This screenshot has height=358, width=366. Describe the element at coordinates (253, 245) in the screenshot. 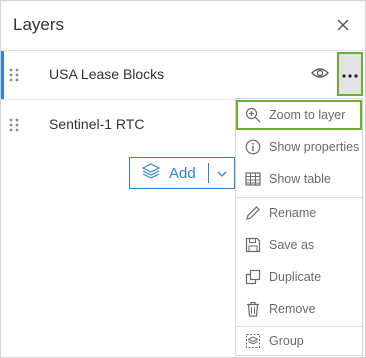

I see `save-icon` at that location.